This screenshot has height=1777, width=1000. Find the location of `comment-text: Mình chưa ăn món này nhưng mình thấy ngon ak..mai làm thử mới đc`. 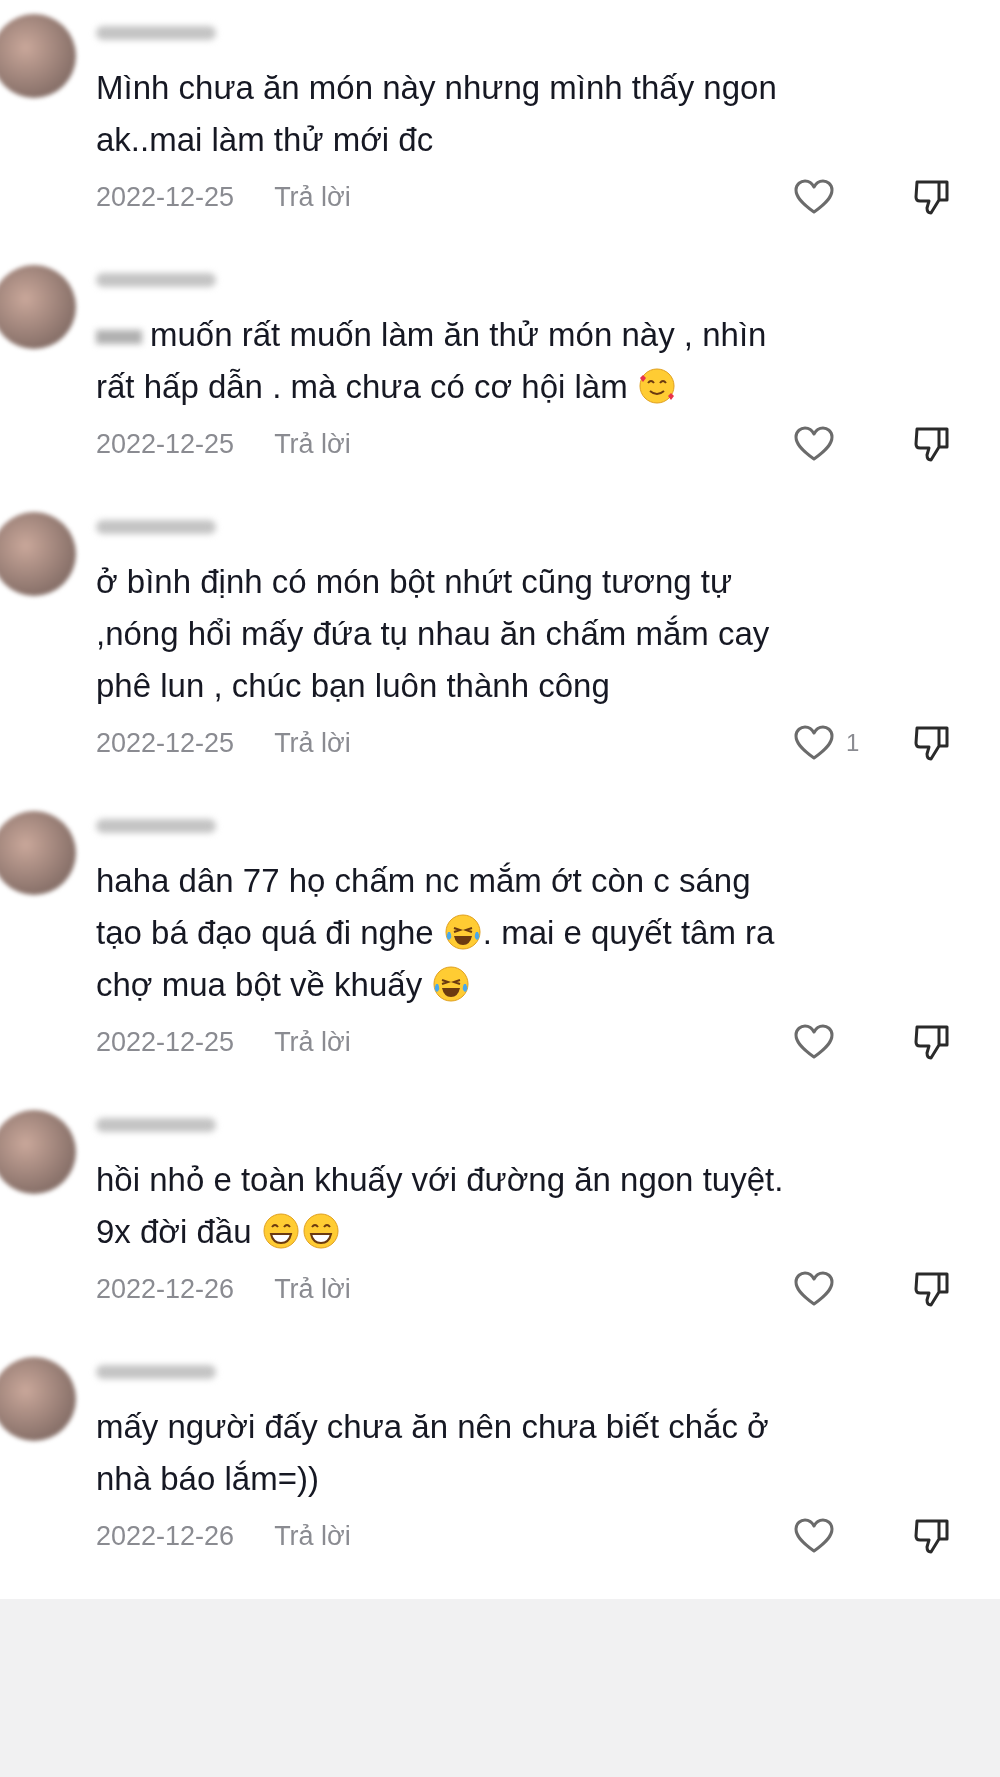

comment-text: Mình chưa ăn món này nhưng mình thấy ngon ak..mai làm thử mới đc is located at coordinates (437, 114).